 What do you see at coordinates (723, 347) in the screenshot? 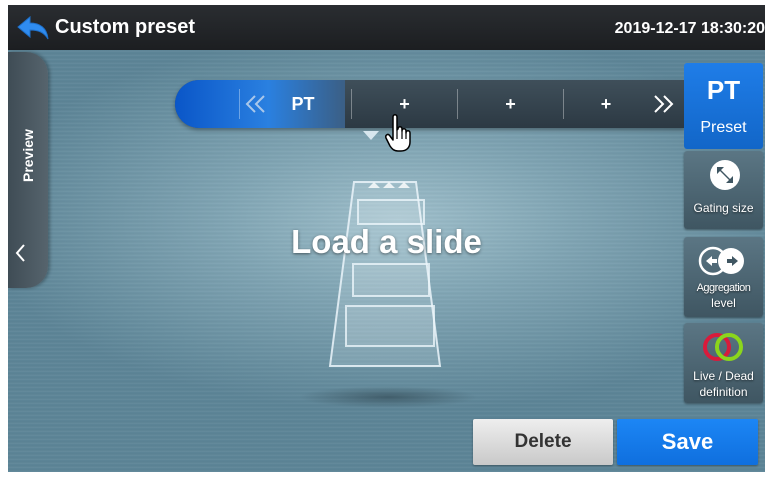
I see `rings-icon` at bounding box center [723, 347].